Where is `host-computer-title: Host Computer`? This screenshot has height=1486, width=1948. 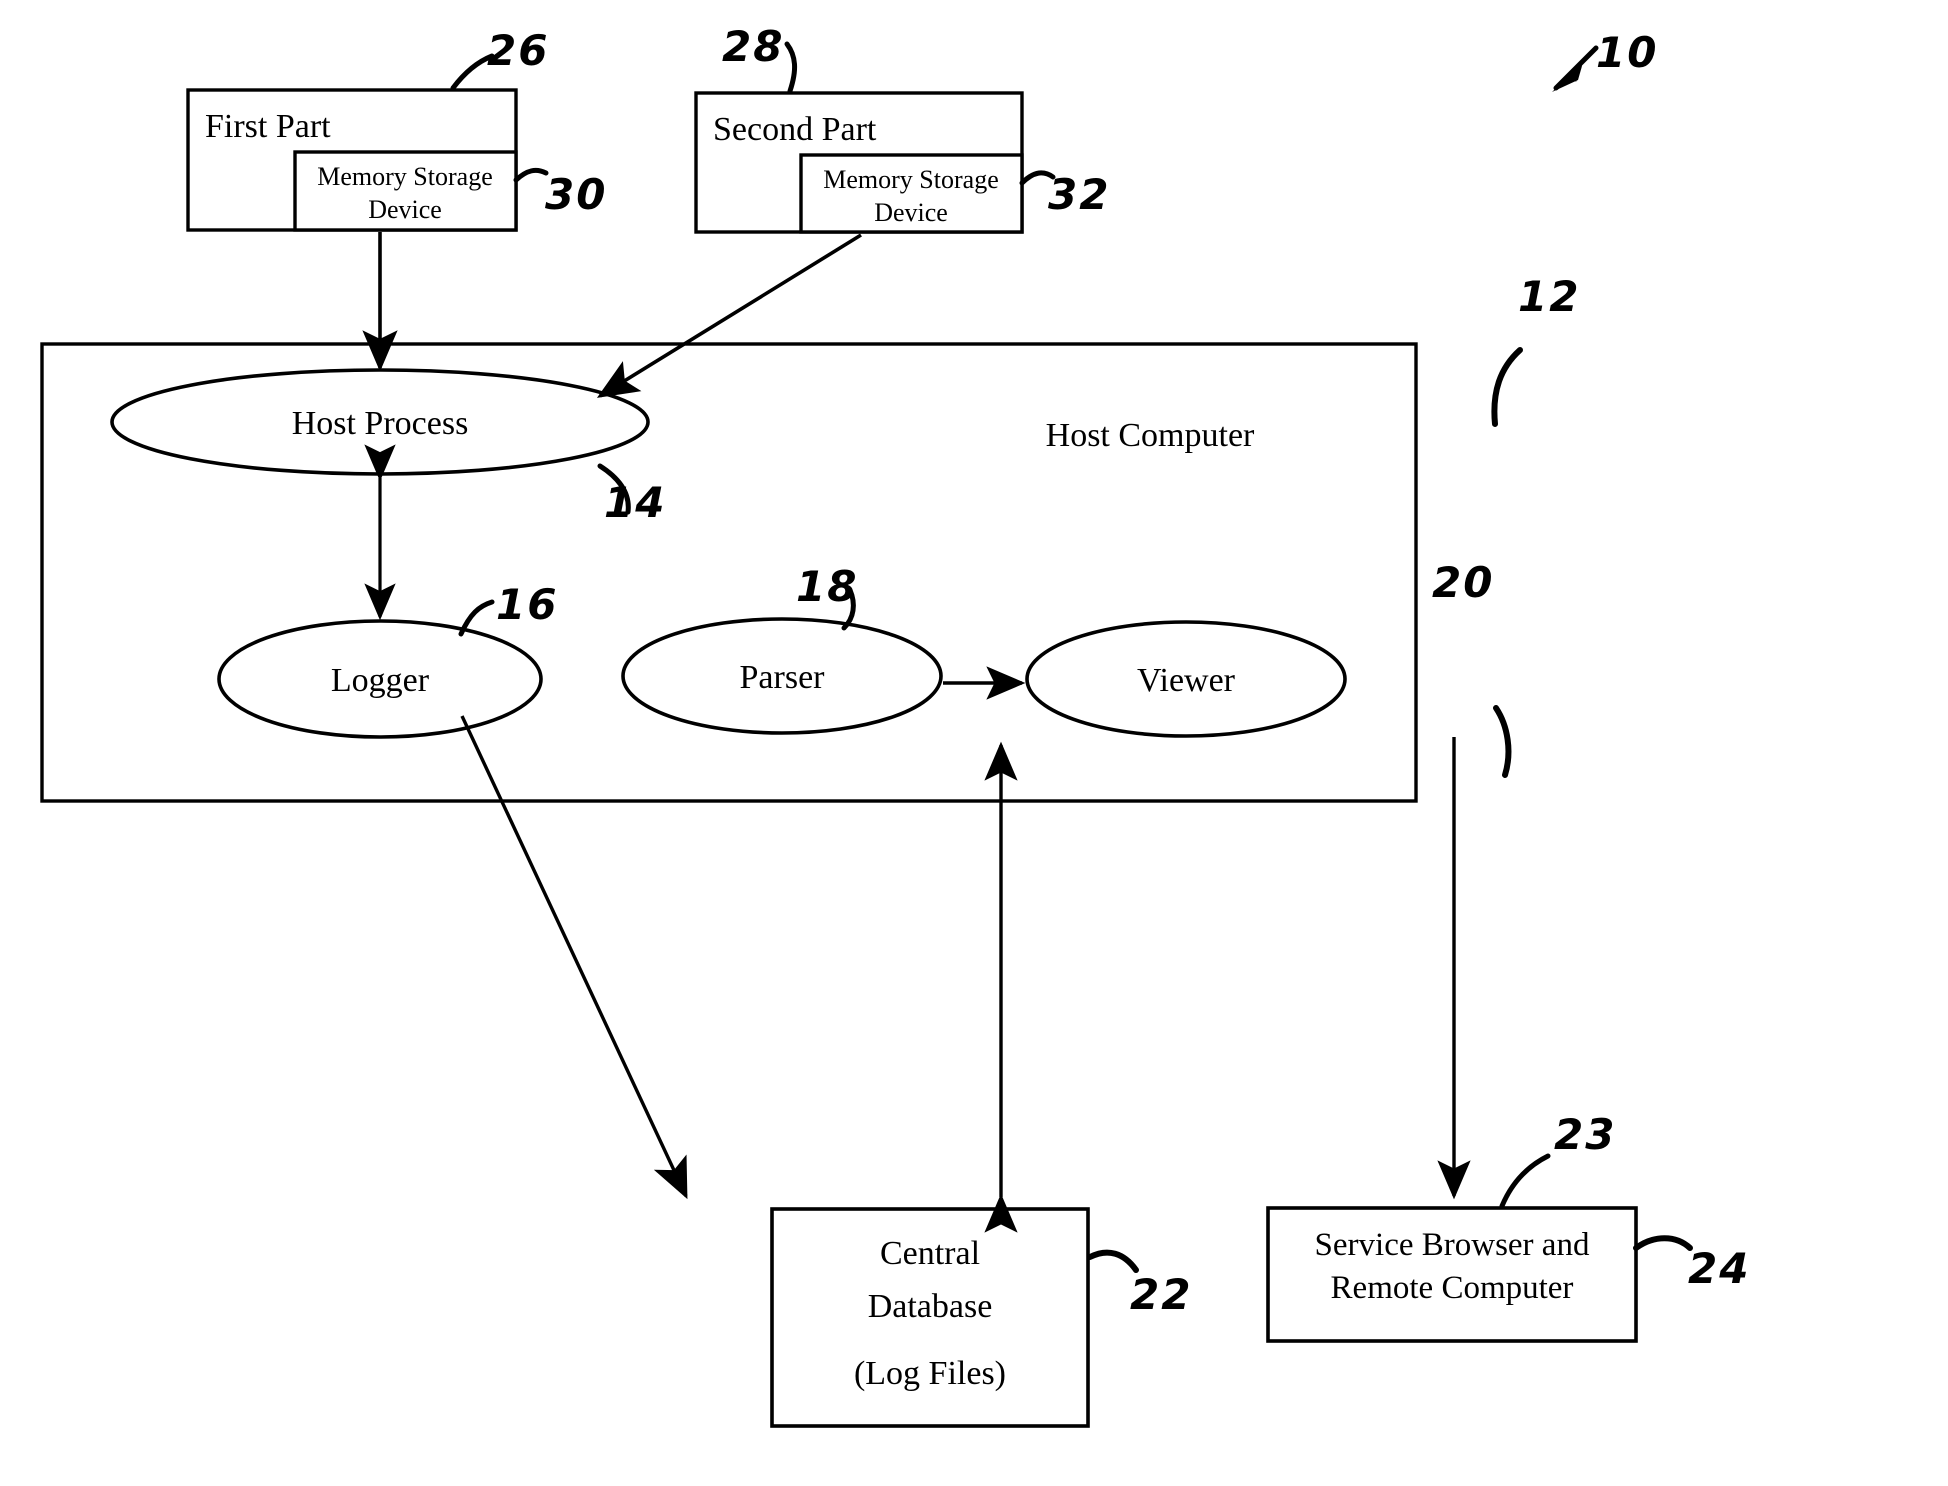
host-computer-title: Host Computer is located at coordinates (1150, 435).